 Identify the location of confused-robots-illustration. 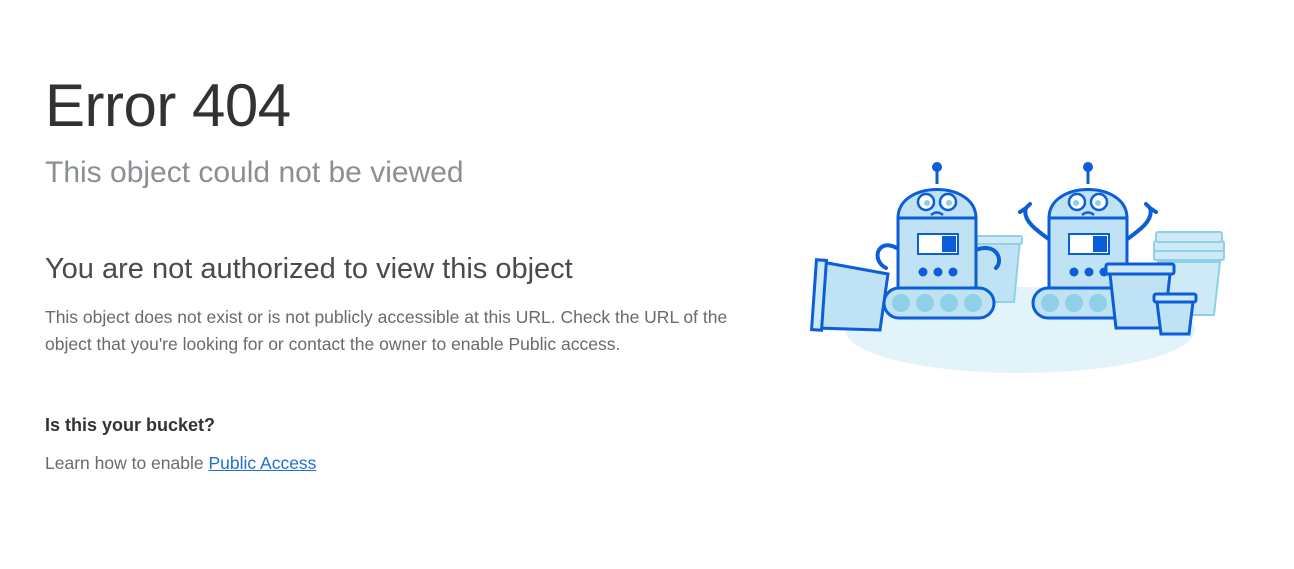
(1020, 270).